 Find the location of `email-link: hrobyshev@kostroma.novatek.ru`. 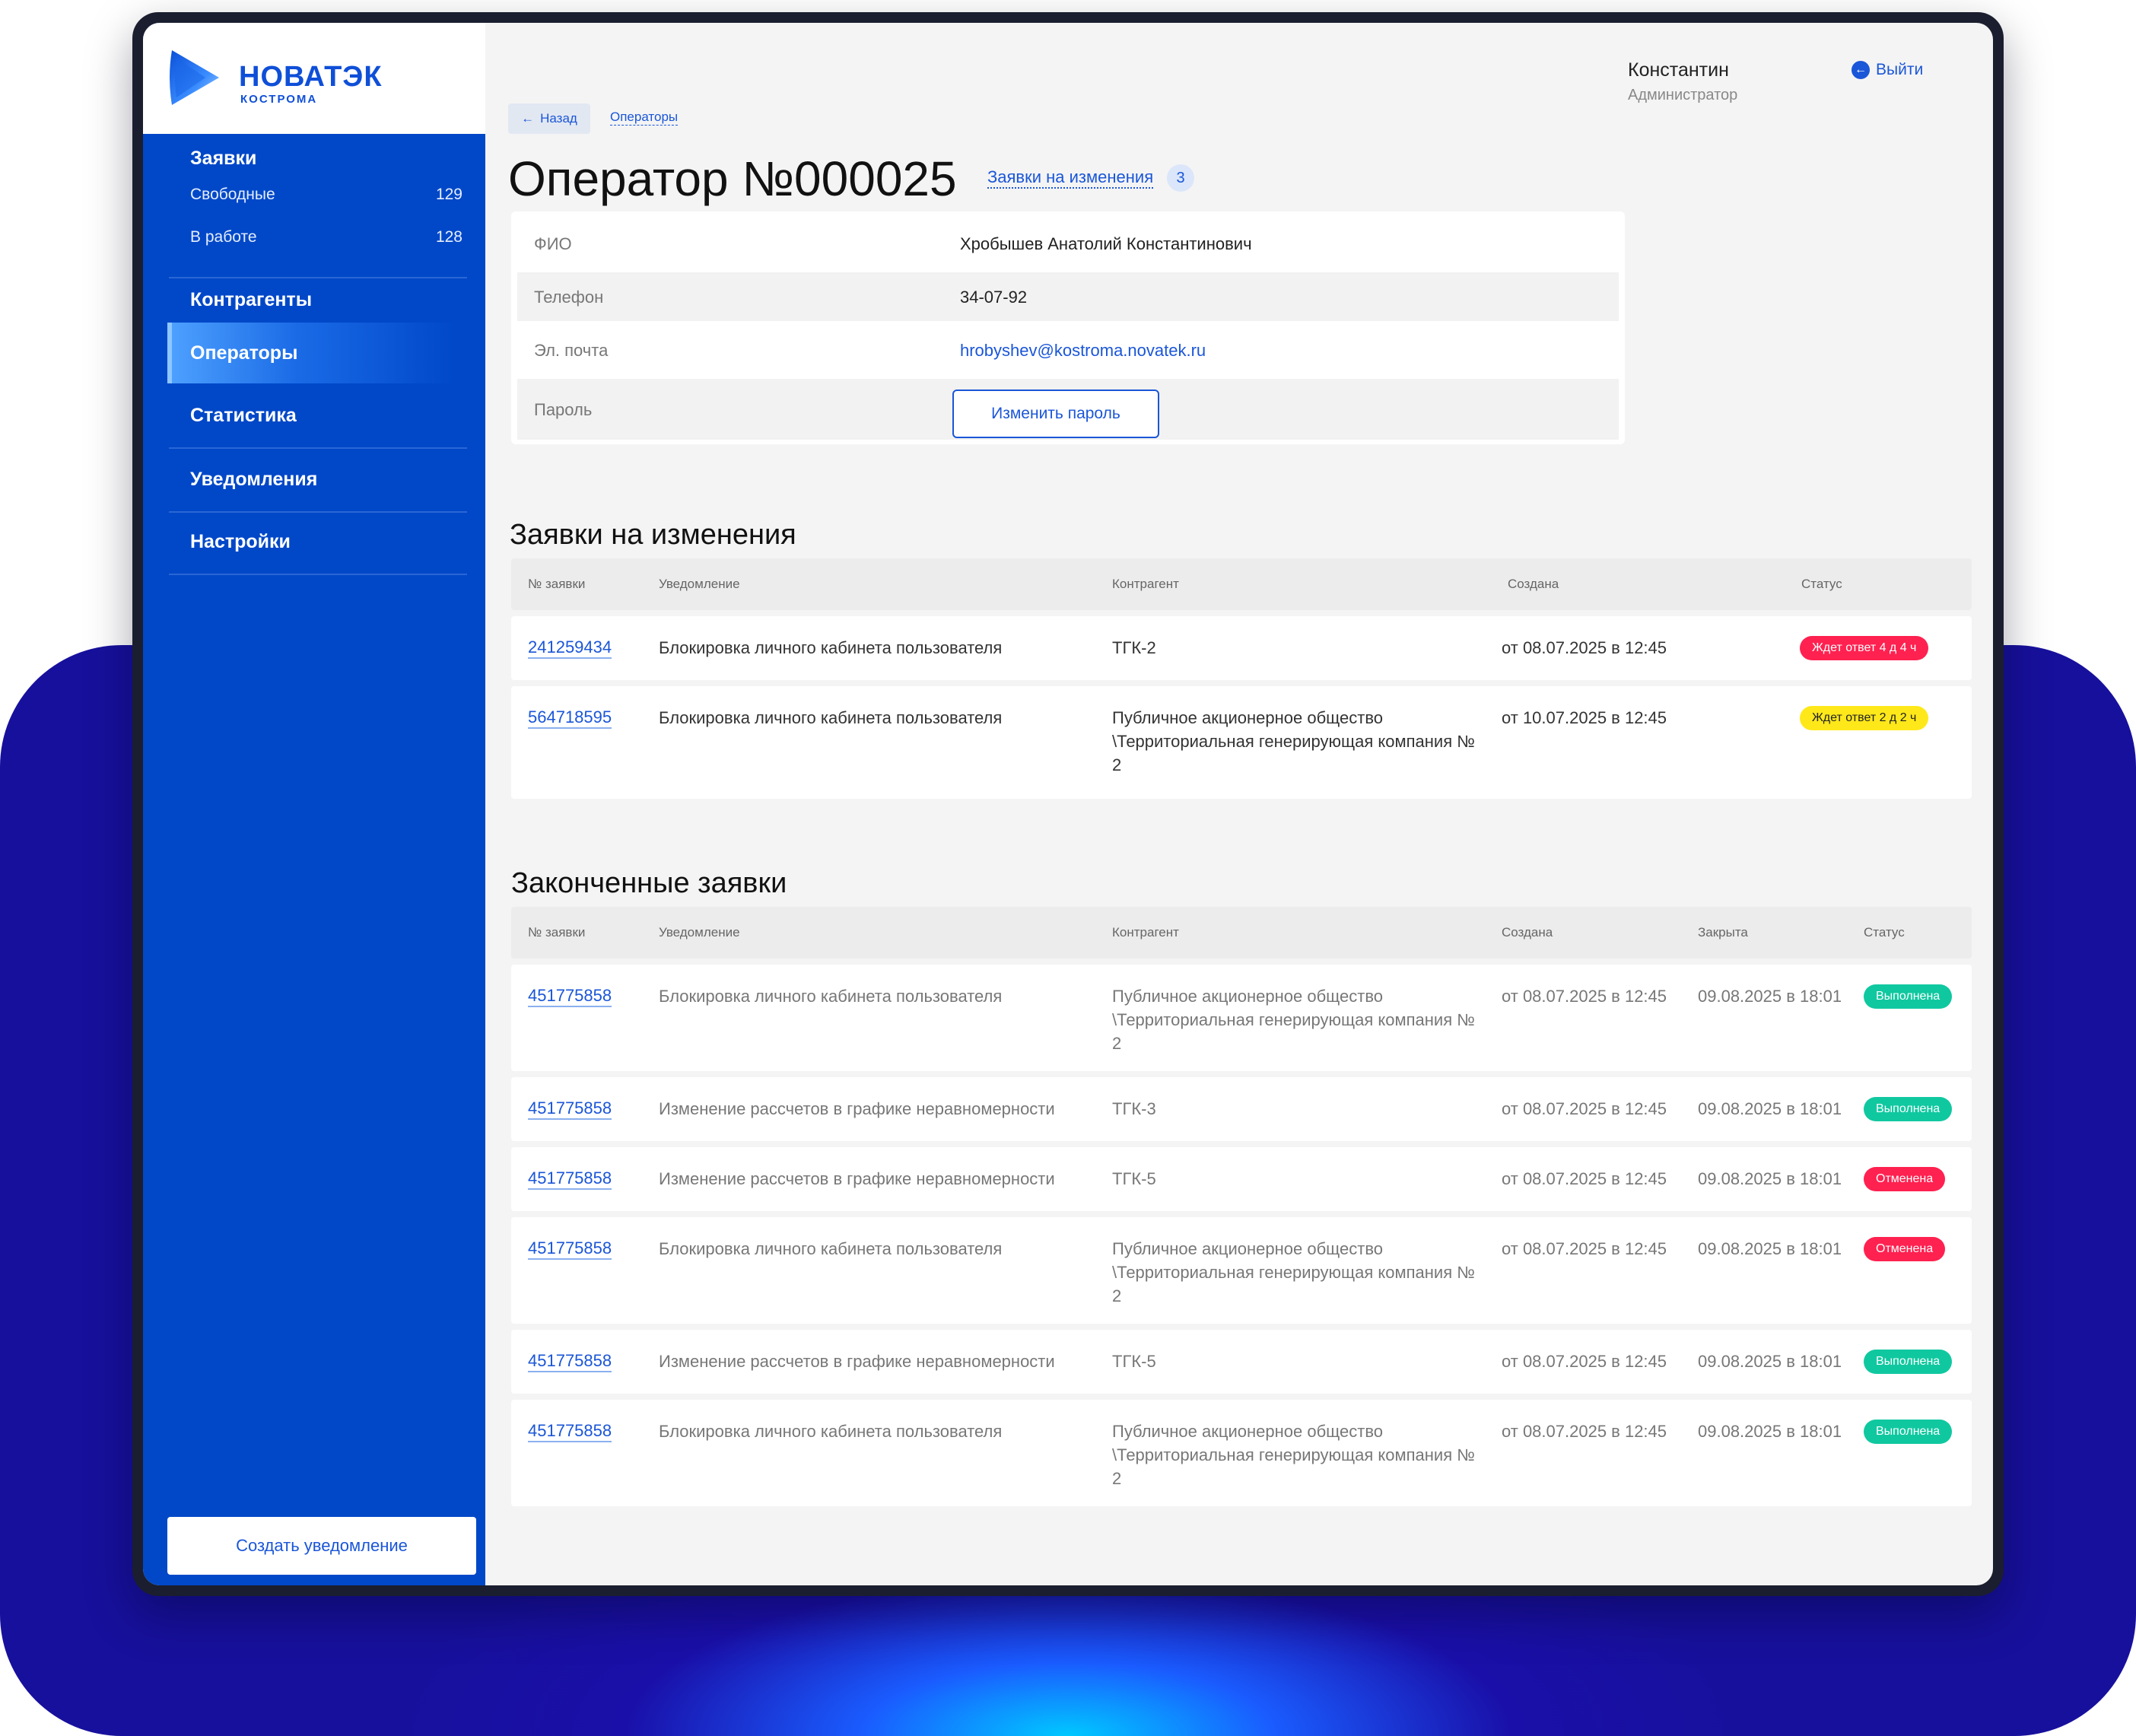

email-link: hrobyshev@kostroma.novatek.ru is located at coordinates (1083, 351).